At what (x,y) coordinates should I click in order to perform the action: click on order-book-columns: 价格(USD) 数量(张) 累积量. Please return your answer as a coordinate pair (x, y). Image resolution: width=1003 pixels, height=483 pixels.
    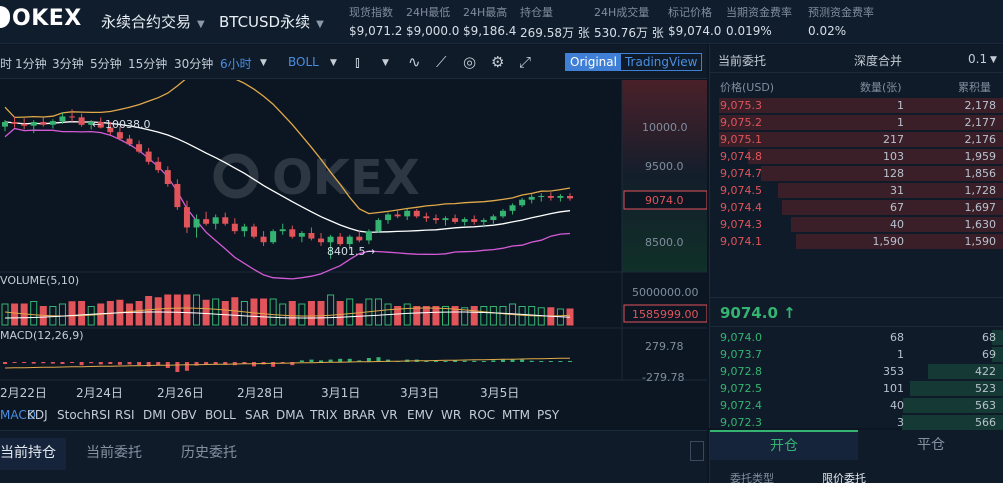
    Looking at the image, I should click on (856, 86).